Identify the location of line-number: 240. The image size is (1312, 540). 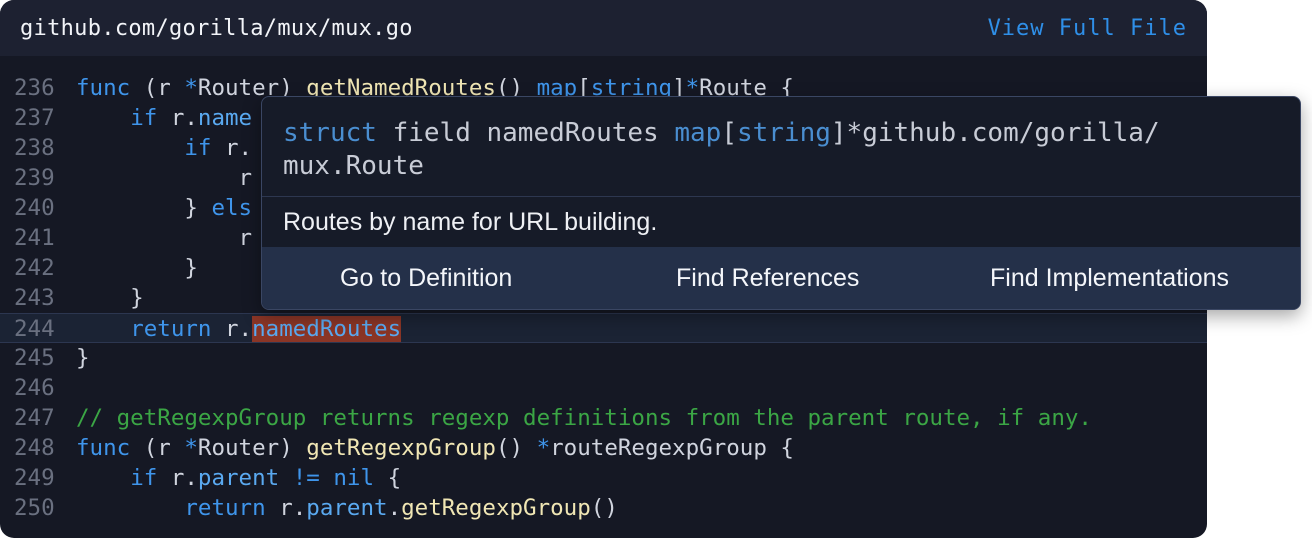
(34, 208).